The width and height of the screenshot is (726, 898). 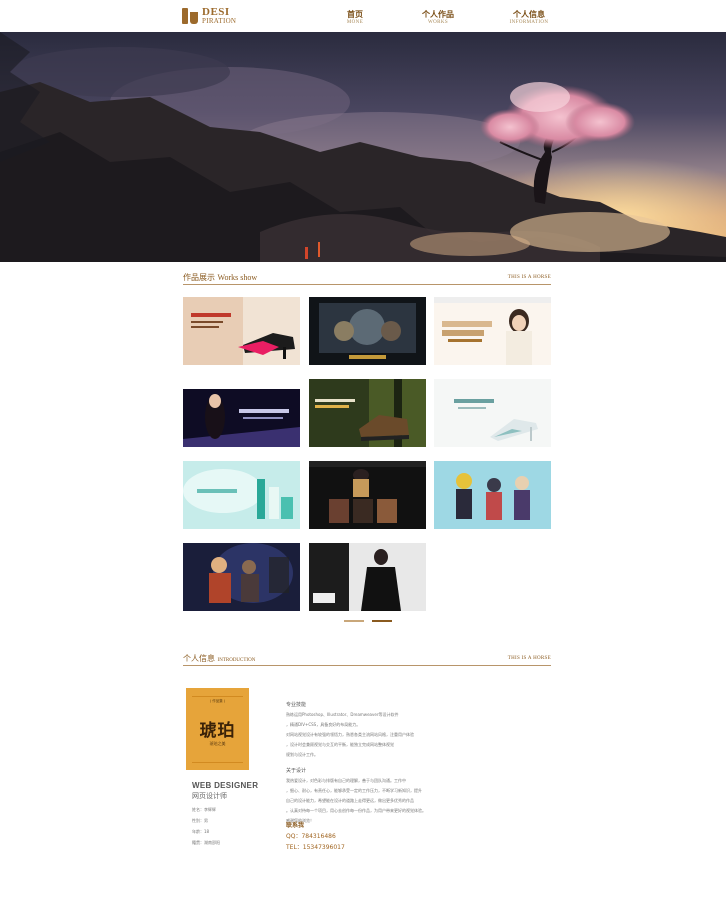 What do you see at coordinates (340, 744) in the screenshot?
I see `skills-line: ，设计时会兼顾视觉与交互的平衡，能独立完成网站整体视觉` at bounding box center [340, 744].